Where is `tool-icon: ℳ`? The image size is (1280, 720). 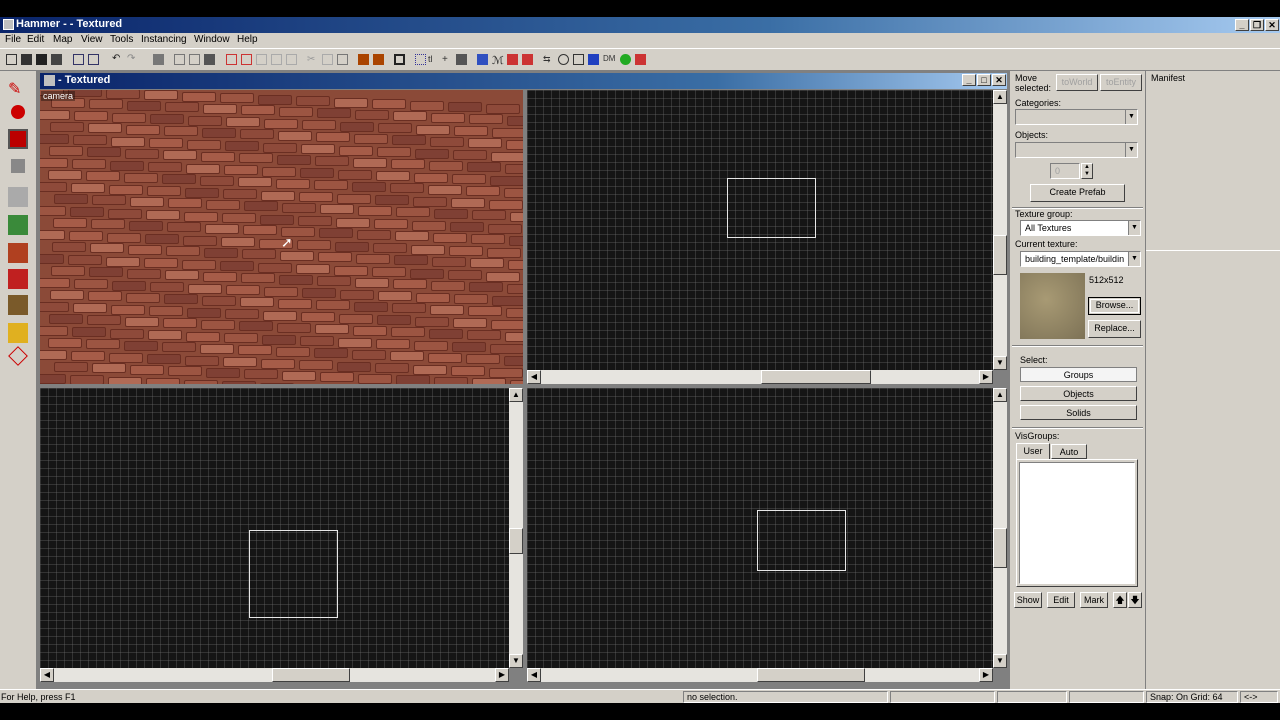
tool-icon: ℳ is located at coordinates (498, 60).